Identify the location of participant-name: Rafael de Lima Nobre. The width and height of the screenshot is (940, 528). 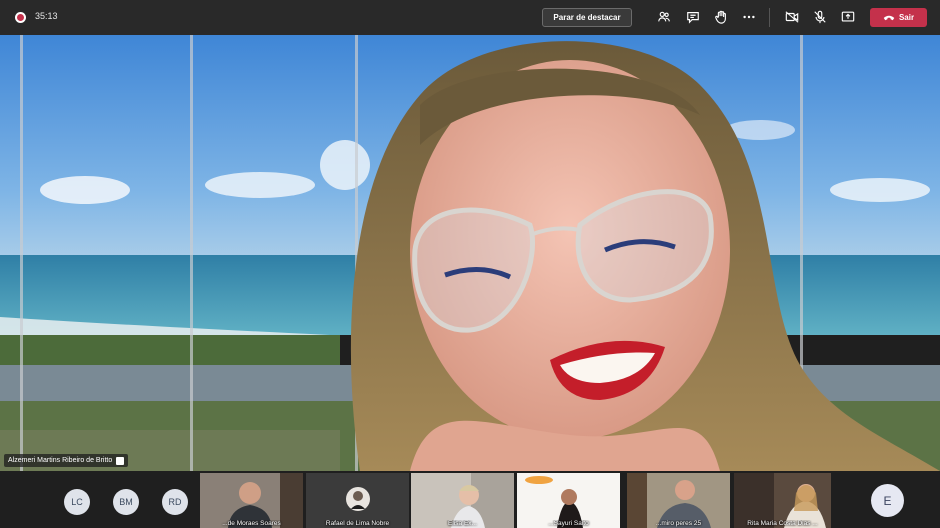
(357, 523).